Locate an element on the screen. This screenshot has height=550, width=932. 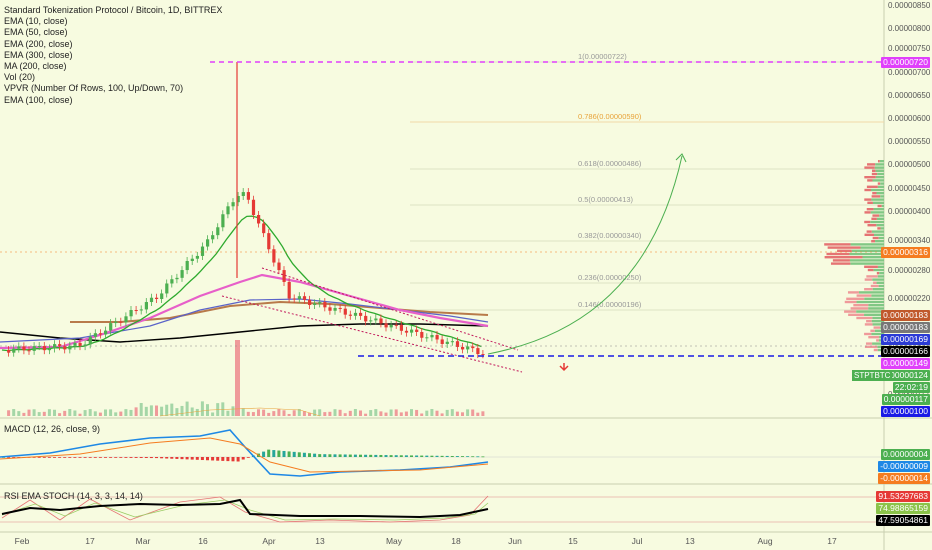
stoch-k-tag: 91.53297683 is located at coordinates (903, 496).